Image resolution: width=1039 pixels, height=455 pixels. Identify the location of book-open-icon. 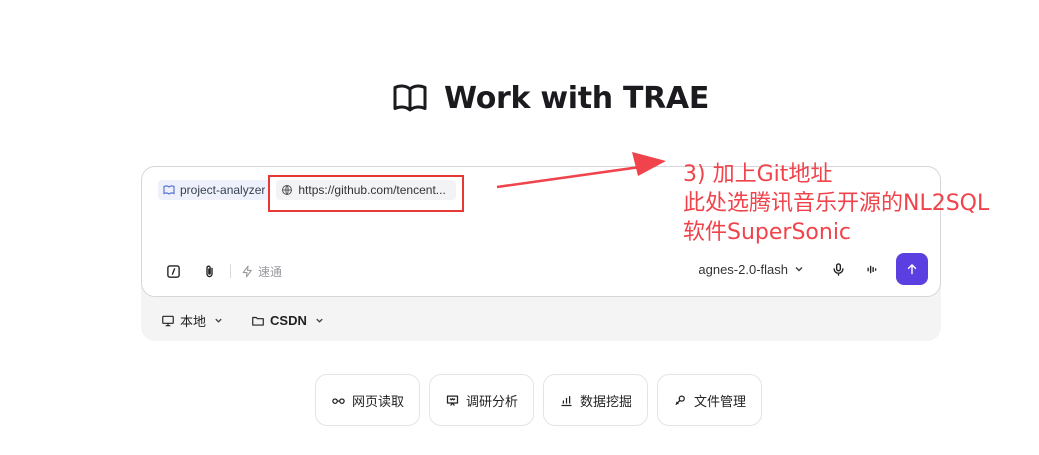
(410, 98).